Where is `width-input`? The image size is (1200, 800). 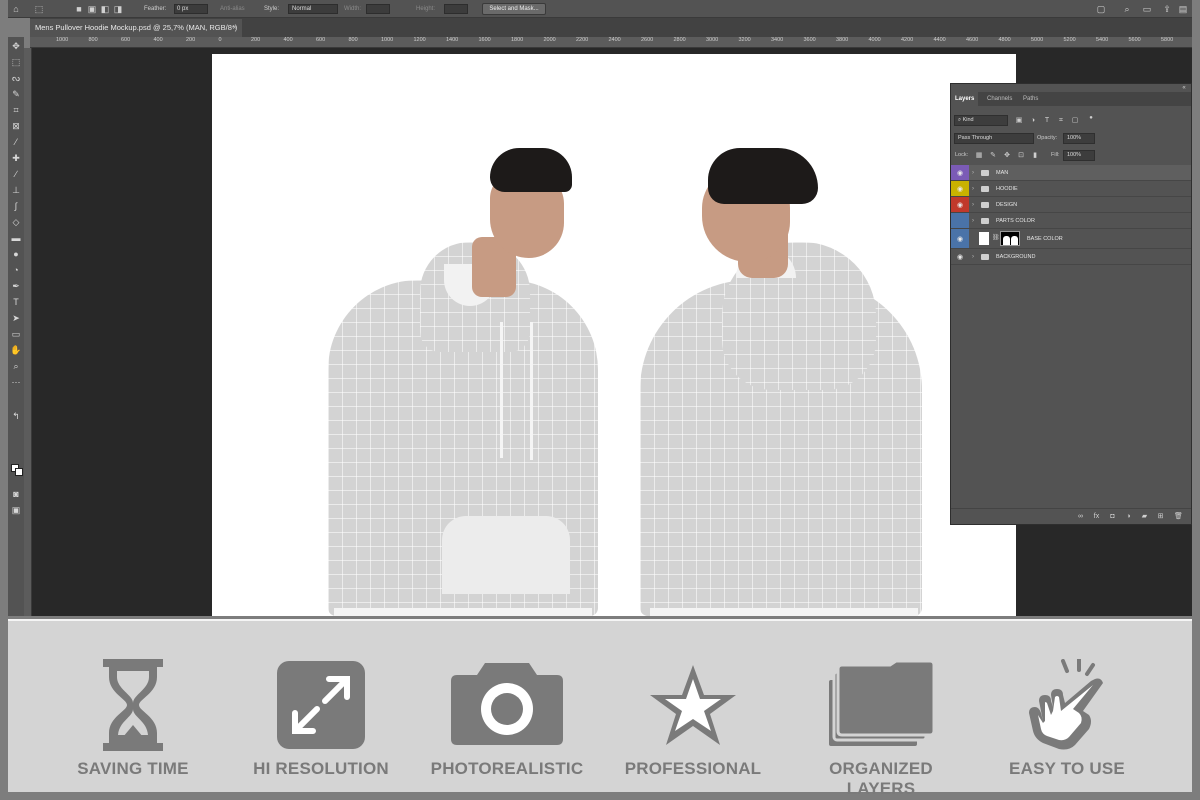 width-input is located at coordinates (378, 9).